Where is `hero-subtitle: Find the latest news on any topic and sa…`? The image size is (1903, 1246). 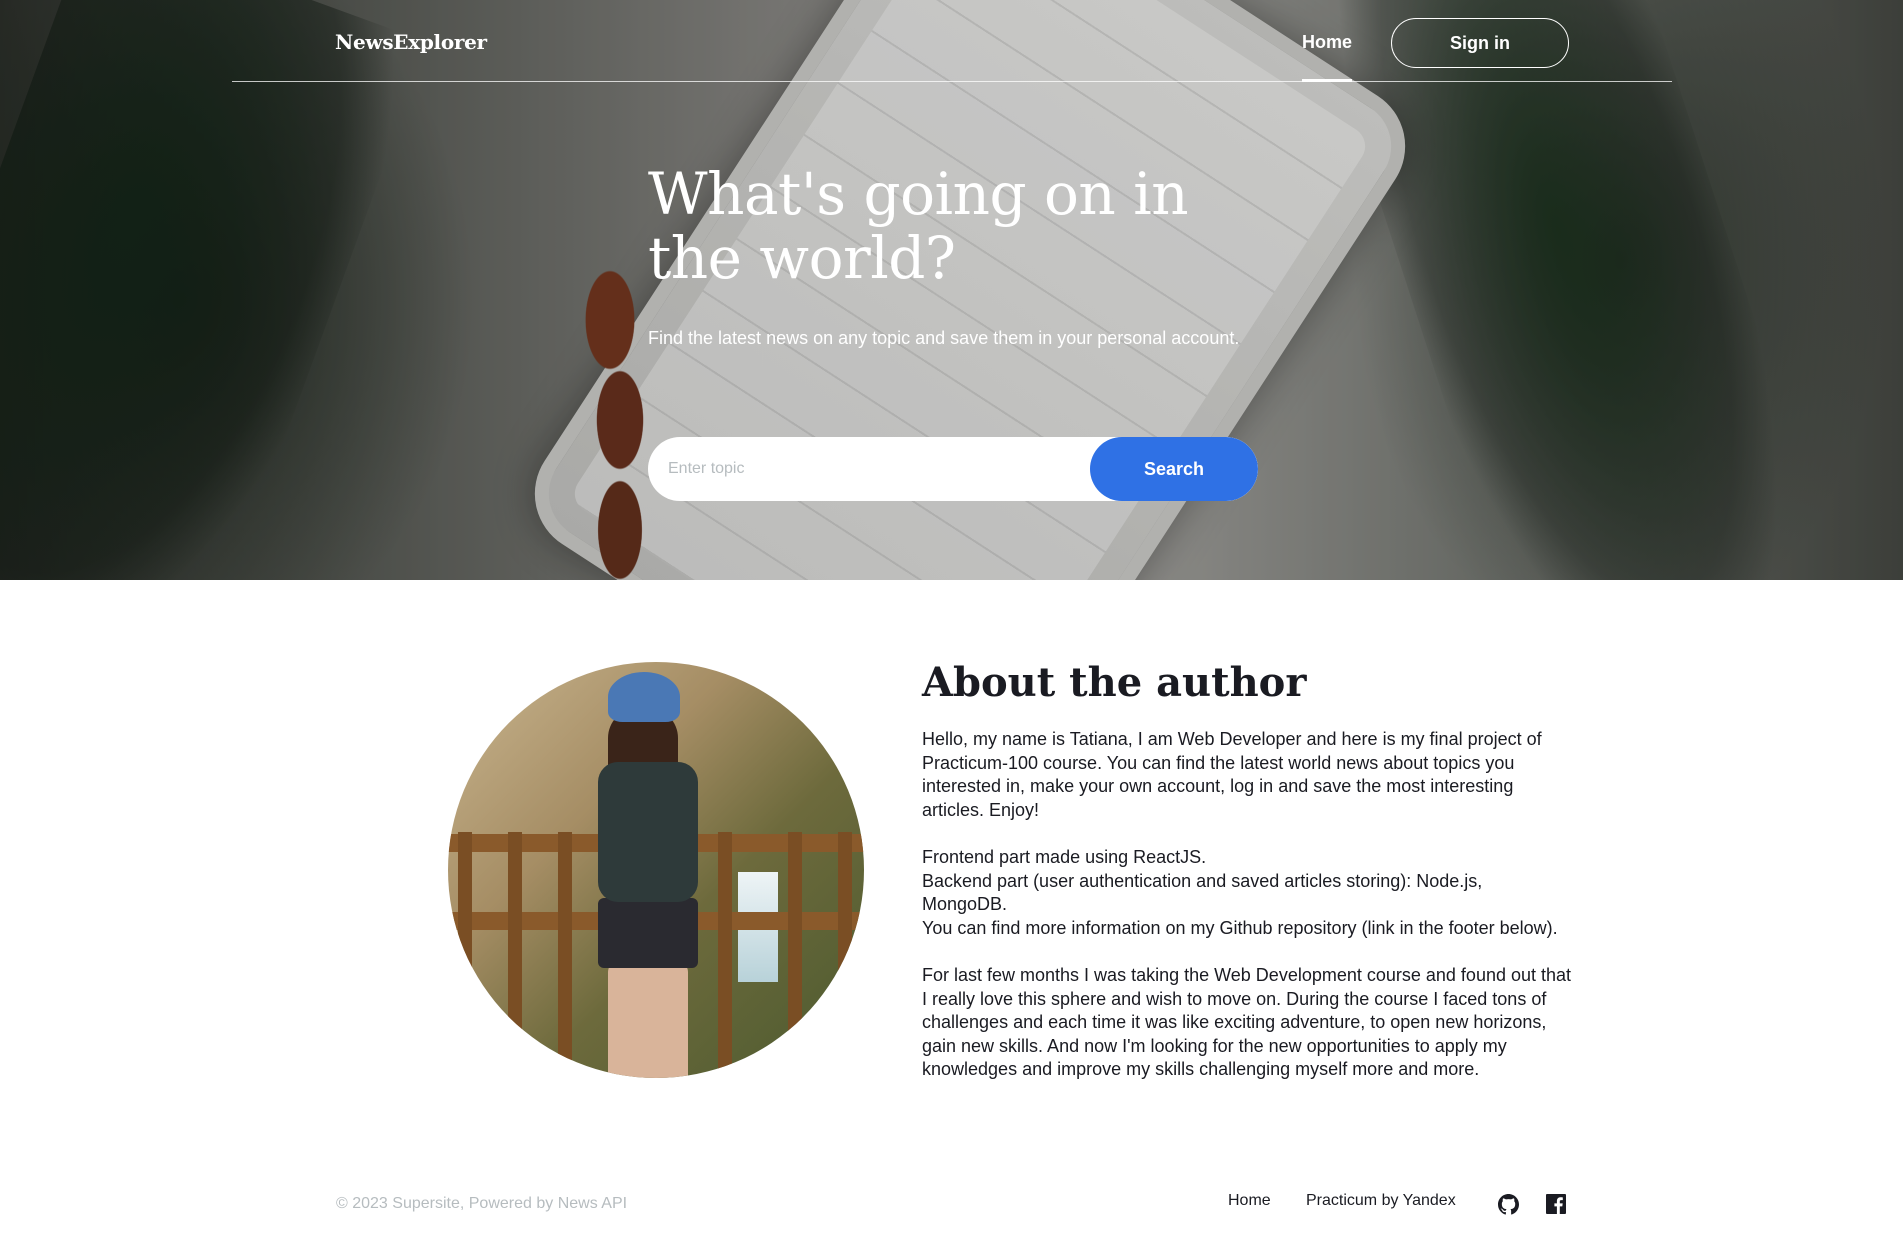
hero-subtitle: Find the latest news on any topic and sa… is located at coordinates (944, 338).